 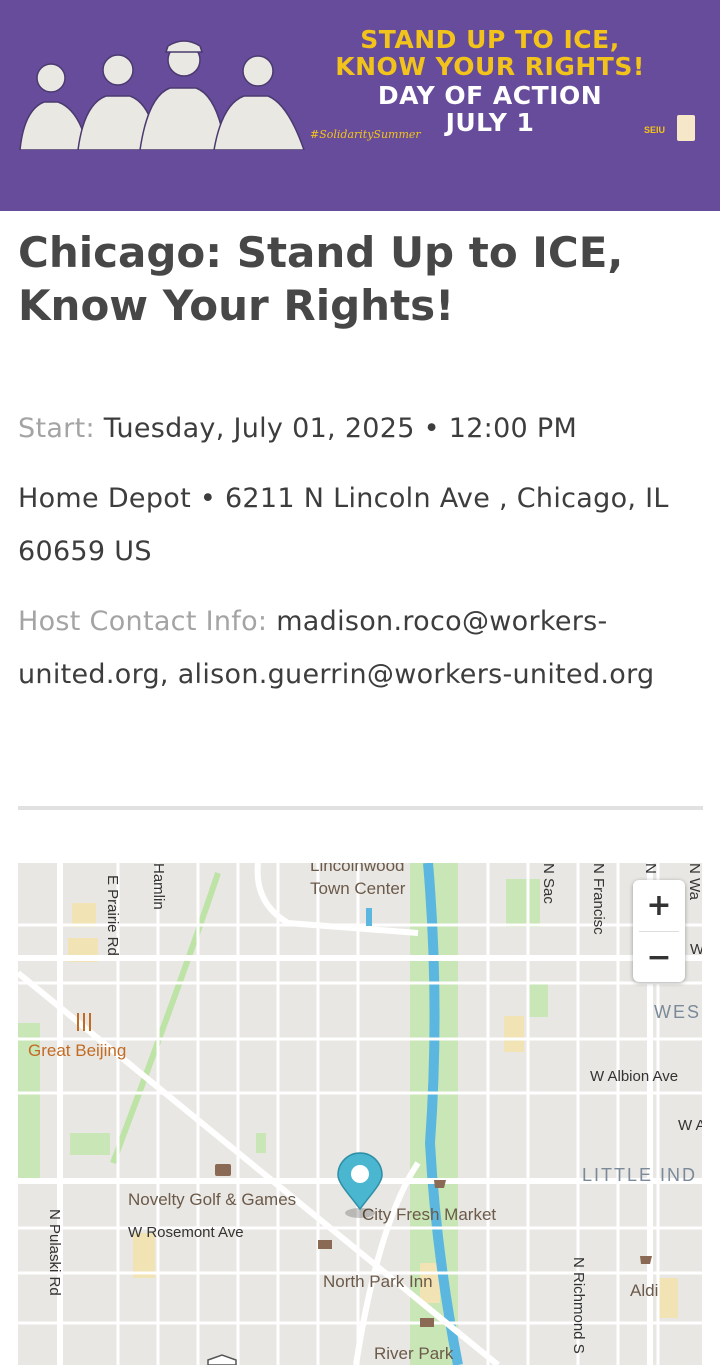 I want to click on park-area, so click(x=523, y=903).